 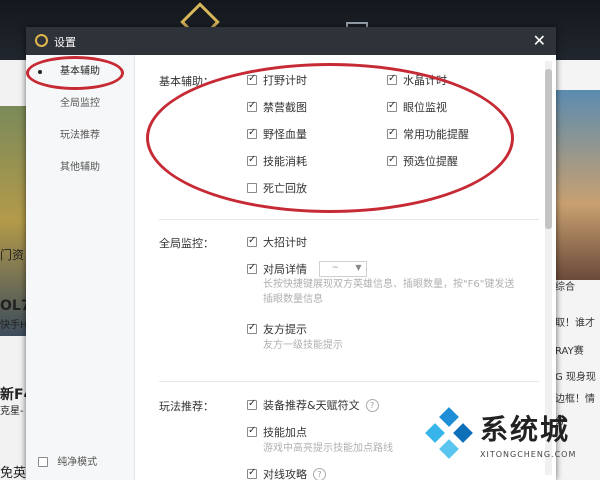 What do you see at coordinates (576, 185) in the screenshot?
I see `background-art` at bounding box center [576, 185].